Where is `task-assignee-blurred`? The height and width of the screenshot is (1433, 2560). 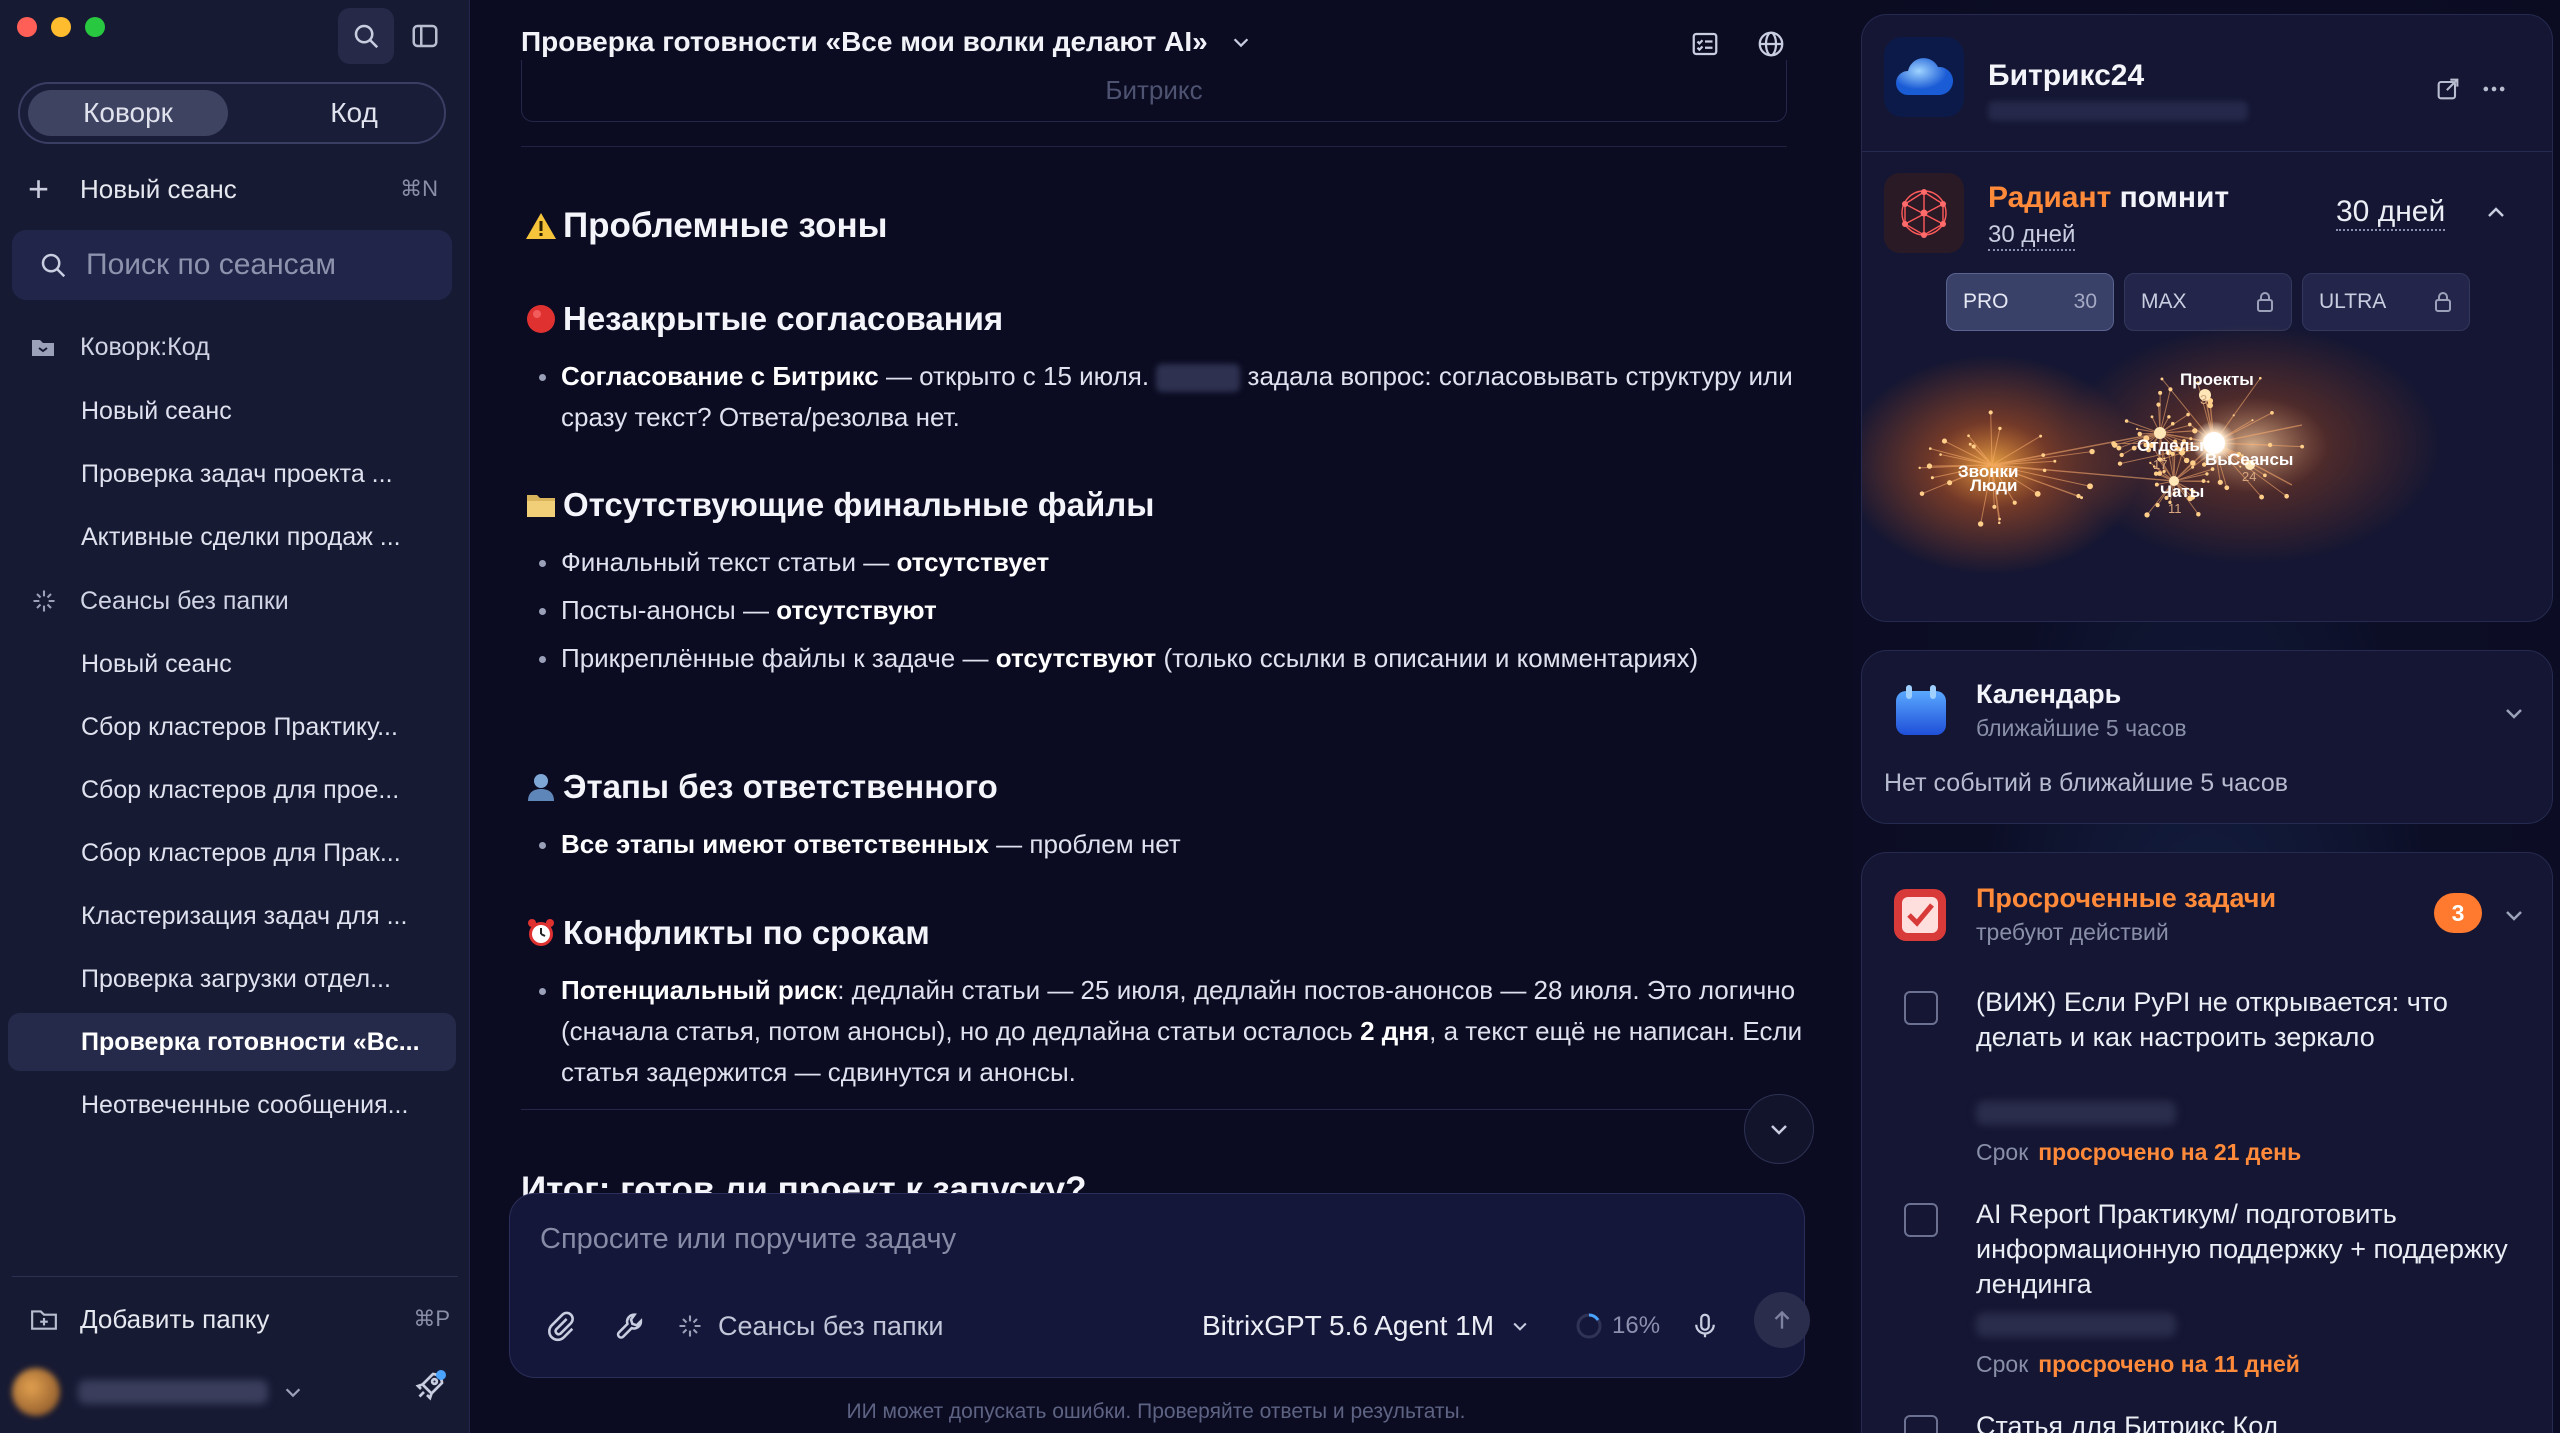
task-assignee-blurred is located at coordinates (2076, 1325).